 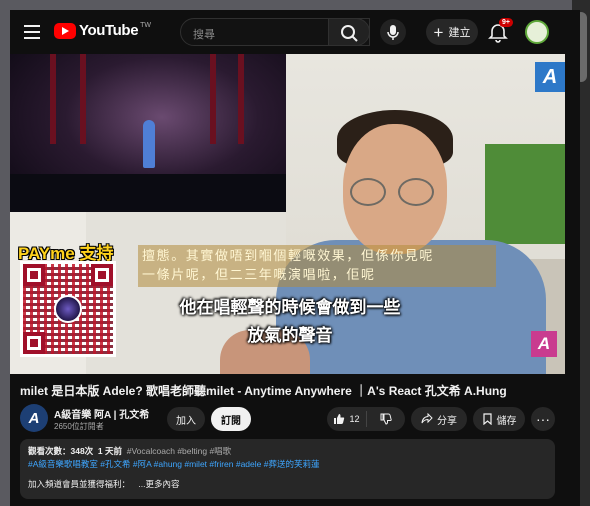 I want to click on menu-icon, so click(x=32, y=32).